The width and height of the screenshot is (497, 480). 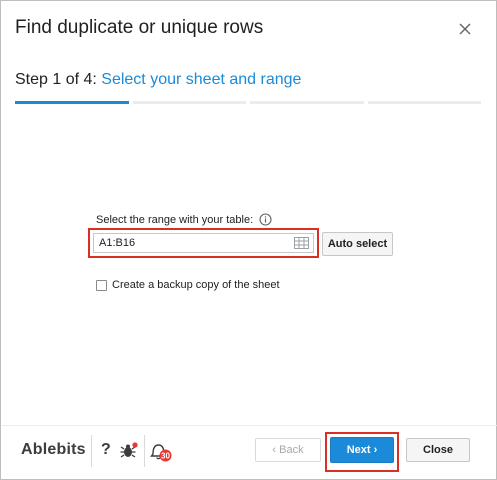 What do you see at coordinates (91, 451) in the screenshot?
I see `footer-separator` at bounding box center [91, 451].